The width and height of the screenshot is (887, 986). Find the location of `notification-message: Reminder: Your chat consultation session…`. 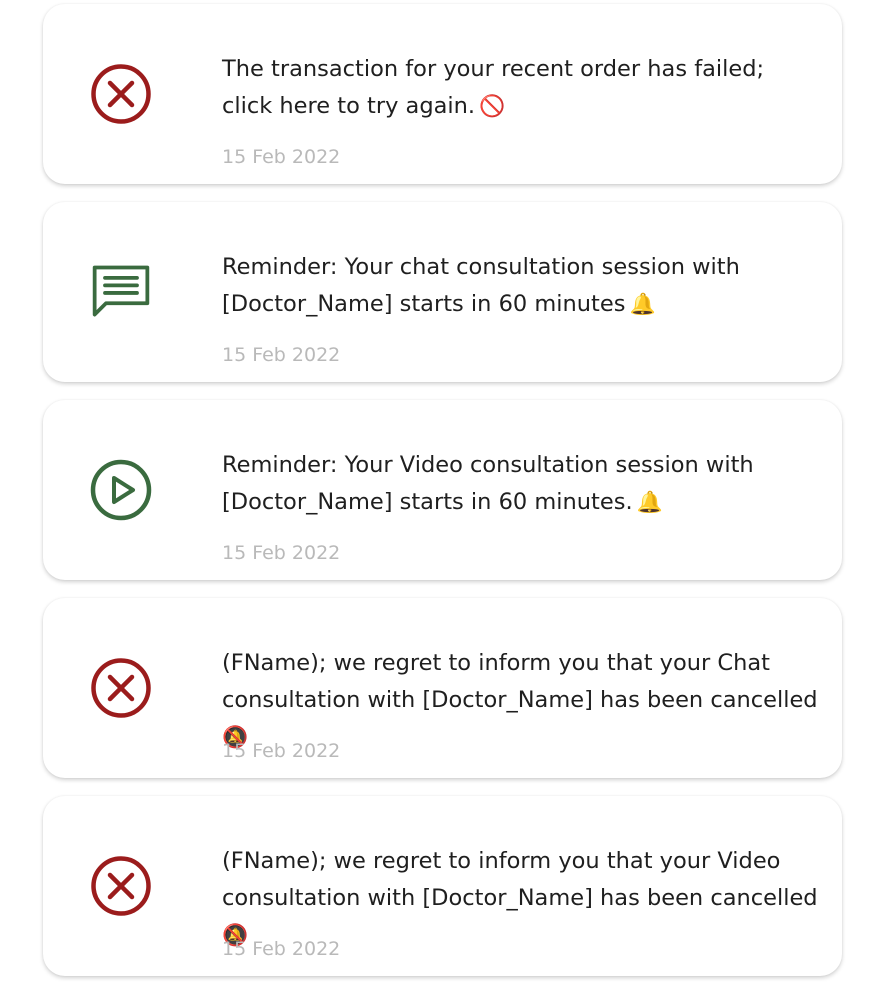

notification-message: Reminder: Your chat consultation session… is located at coordinates (481, 285).